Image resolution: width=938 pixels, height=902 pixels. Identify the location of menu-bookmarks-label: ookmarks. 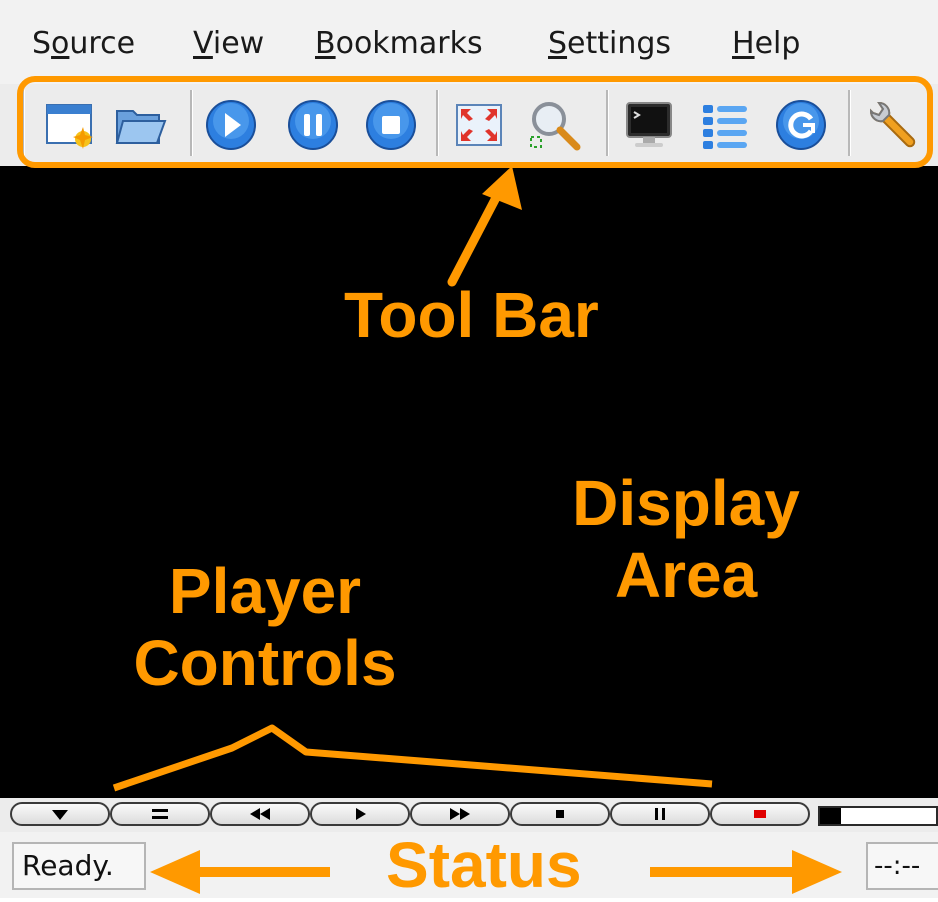
(409, 43).